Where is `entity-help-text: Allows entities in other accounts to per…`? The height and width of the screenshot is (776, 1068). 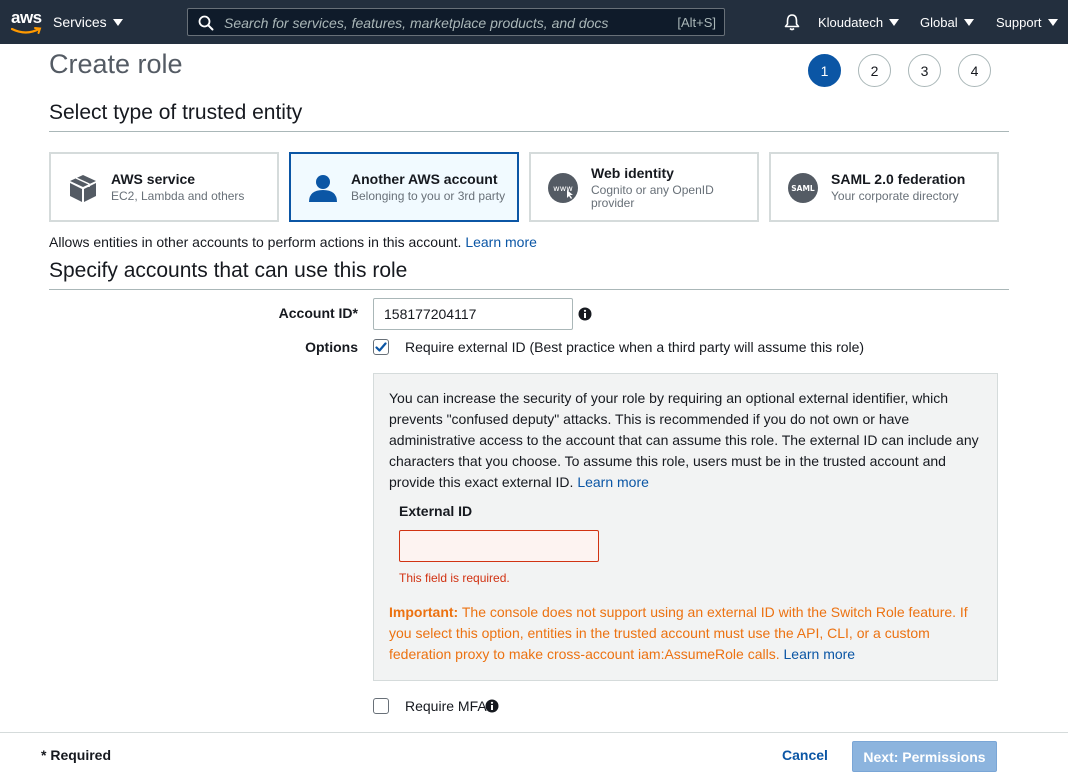
entity-help-text: Allows entities in other accounts to per… is located at coordinates (293, 242).